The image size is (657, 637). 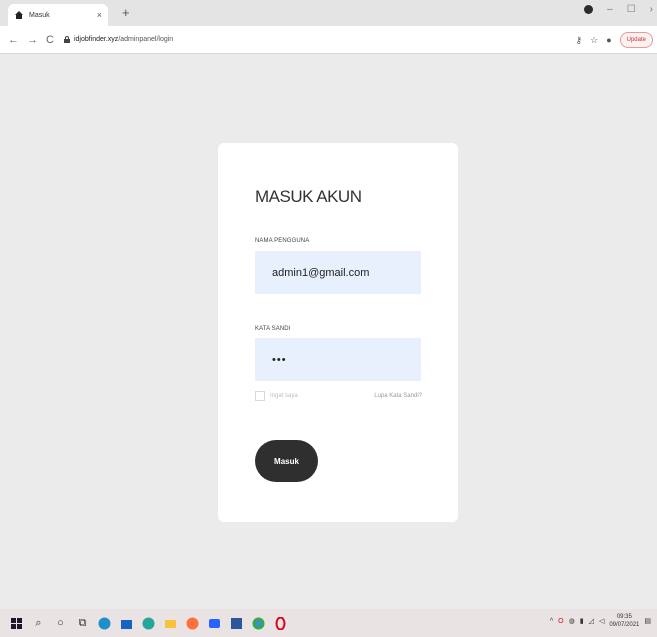 I want to click on volume-icon: ◁, so click(x=601, y=621).